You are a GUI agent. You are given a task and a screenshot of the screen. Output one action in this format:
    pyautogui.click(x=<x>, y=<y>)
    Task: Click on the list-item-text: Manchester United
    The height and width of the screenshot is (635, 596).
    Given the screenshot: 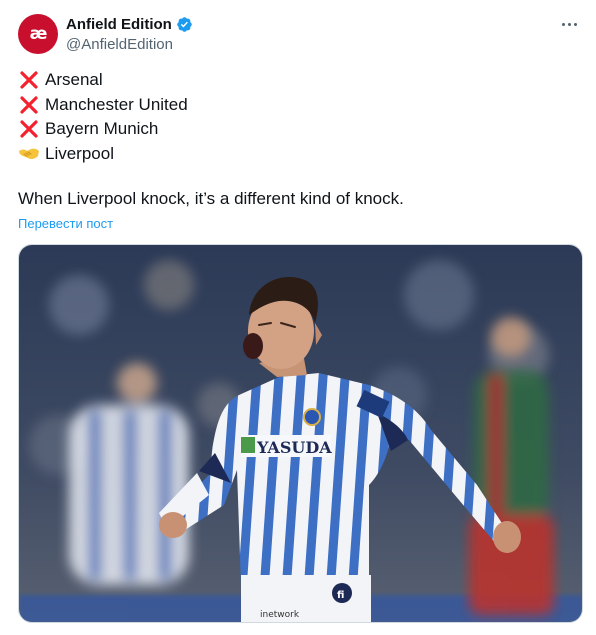 What is the action you would take?
    pyautogui.click(x=116, y=104)
    